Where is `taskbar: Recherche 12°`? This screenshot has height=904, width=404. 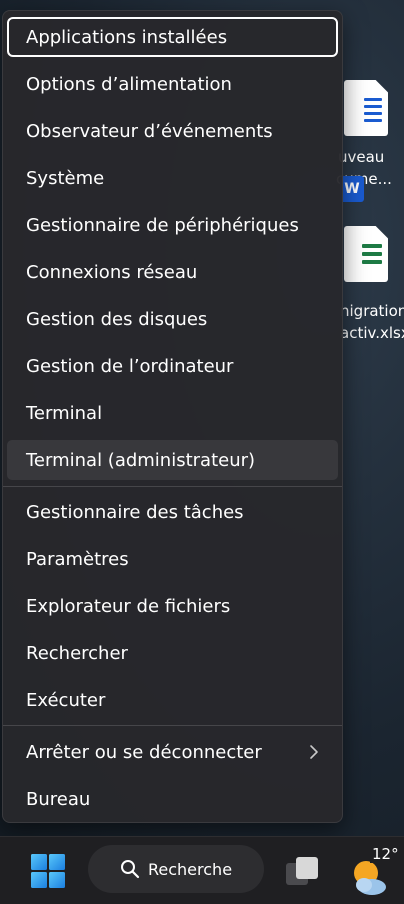
taskbar: Recherche 12° is located at coordinates (202, 870).